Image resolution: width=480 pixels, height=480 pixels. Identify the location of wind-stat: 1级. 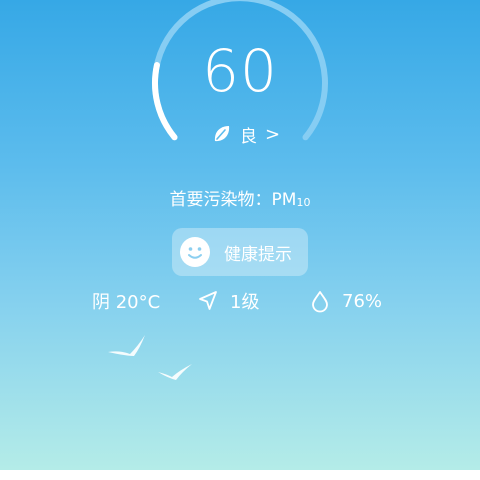
(227, 301).